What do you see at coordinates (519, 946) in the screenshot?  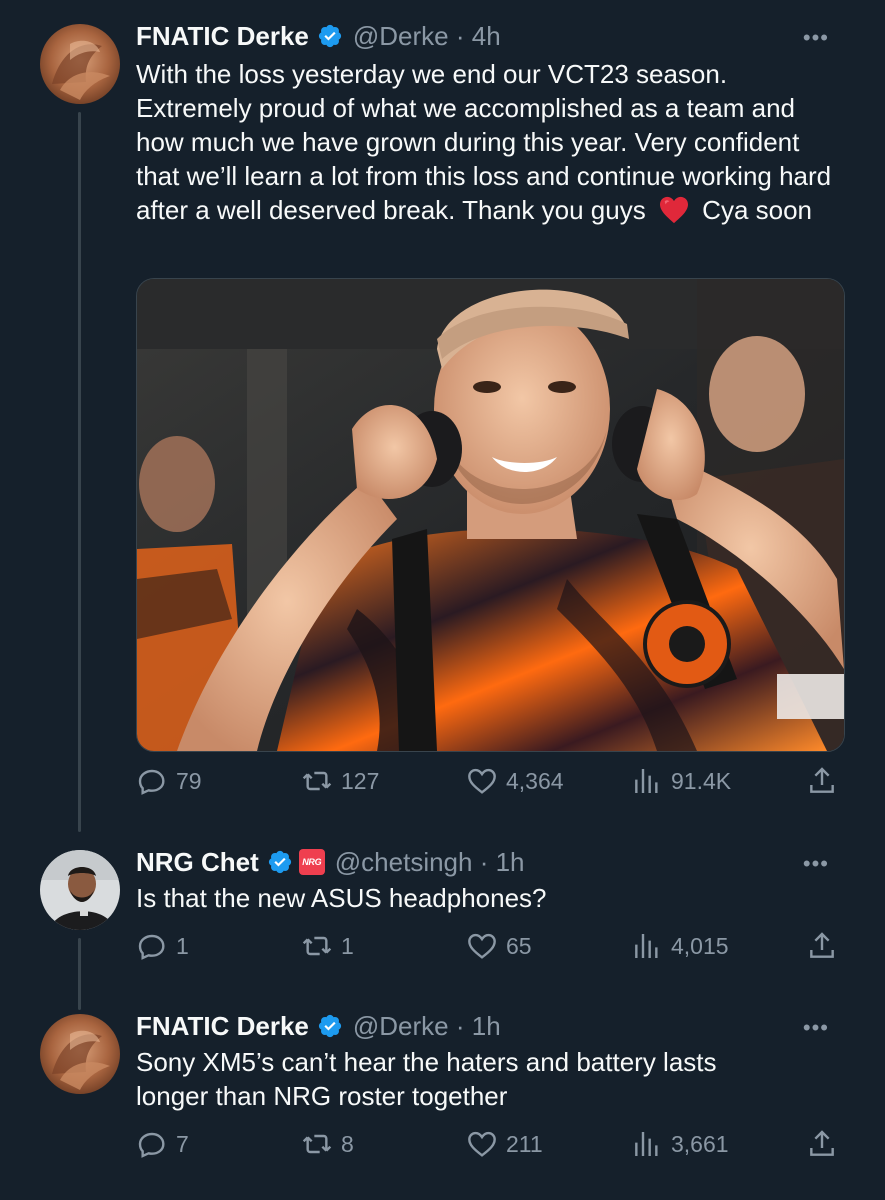 I see `like-count: 65` at bounding box center [519, 946].